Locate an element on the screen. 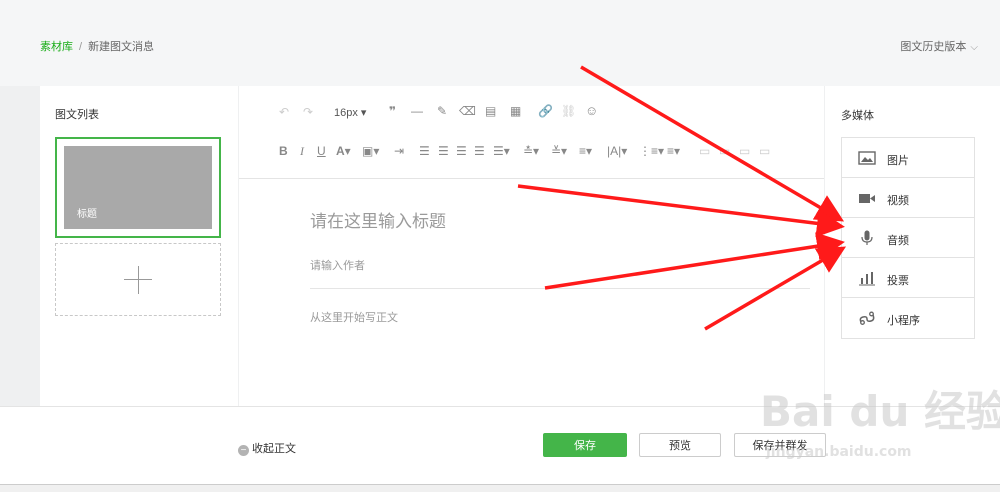  breadcrumb-current: 新建图文消息 is located at coordinates (121, 47).